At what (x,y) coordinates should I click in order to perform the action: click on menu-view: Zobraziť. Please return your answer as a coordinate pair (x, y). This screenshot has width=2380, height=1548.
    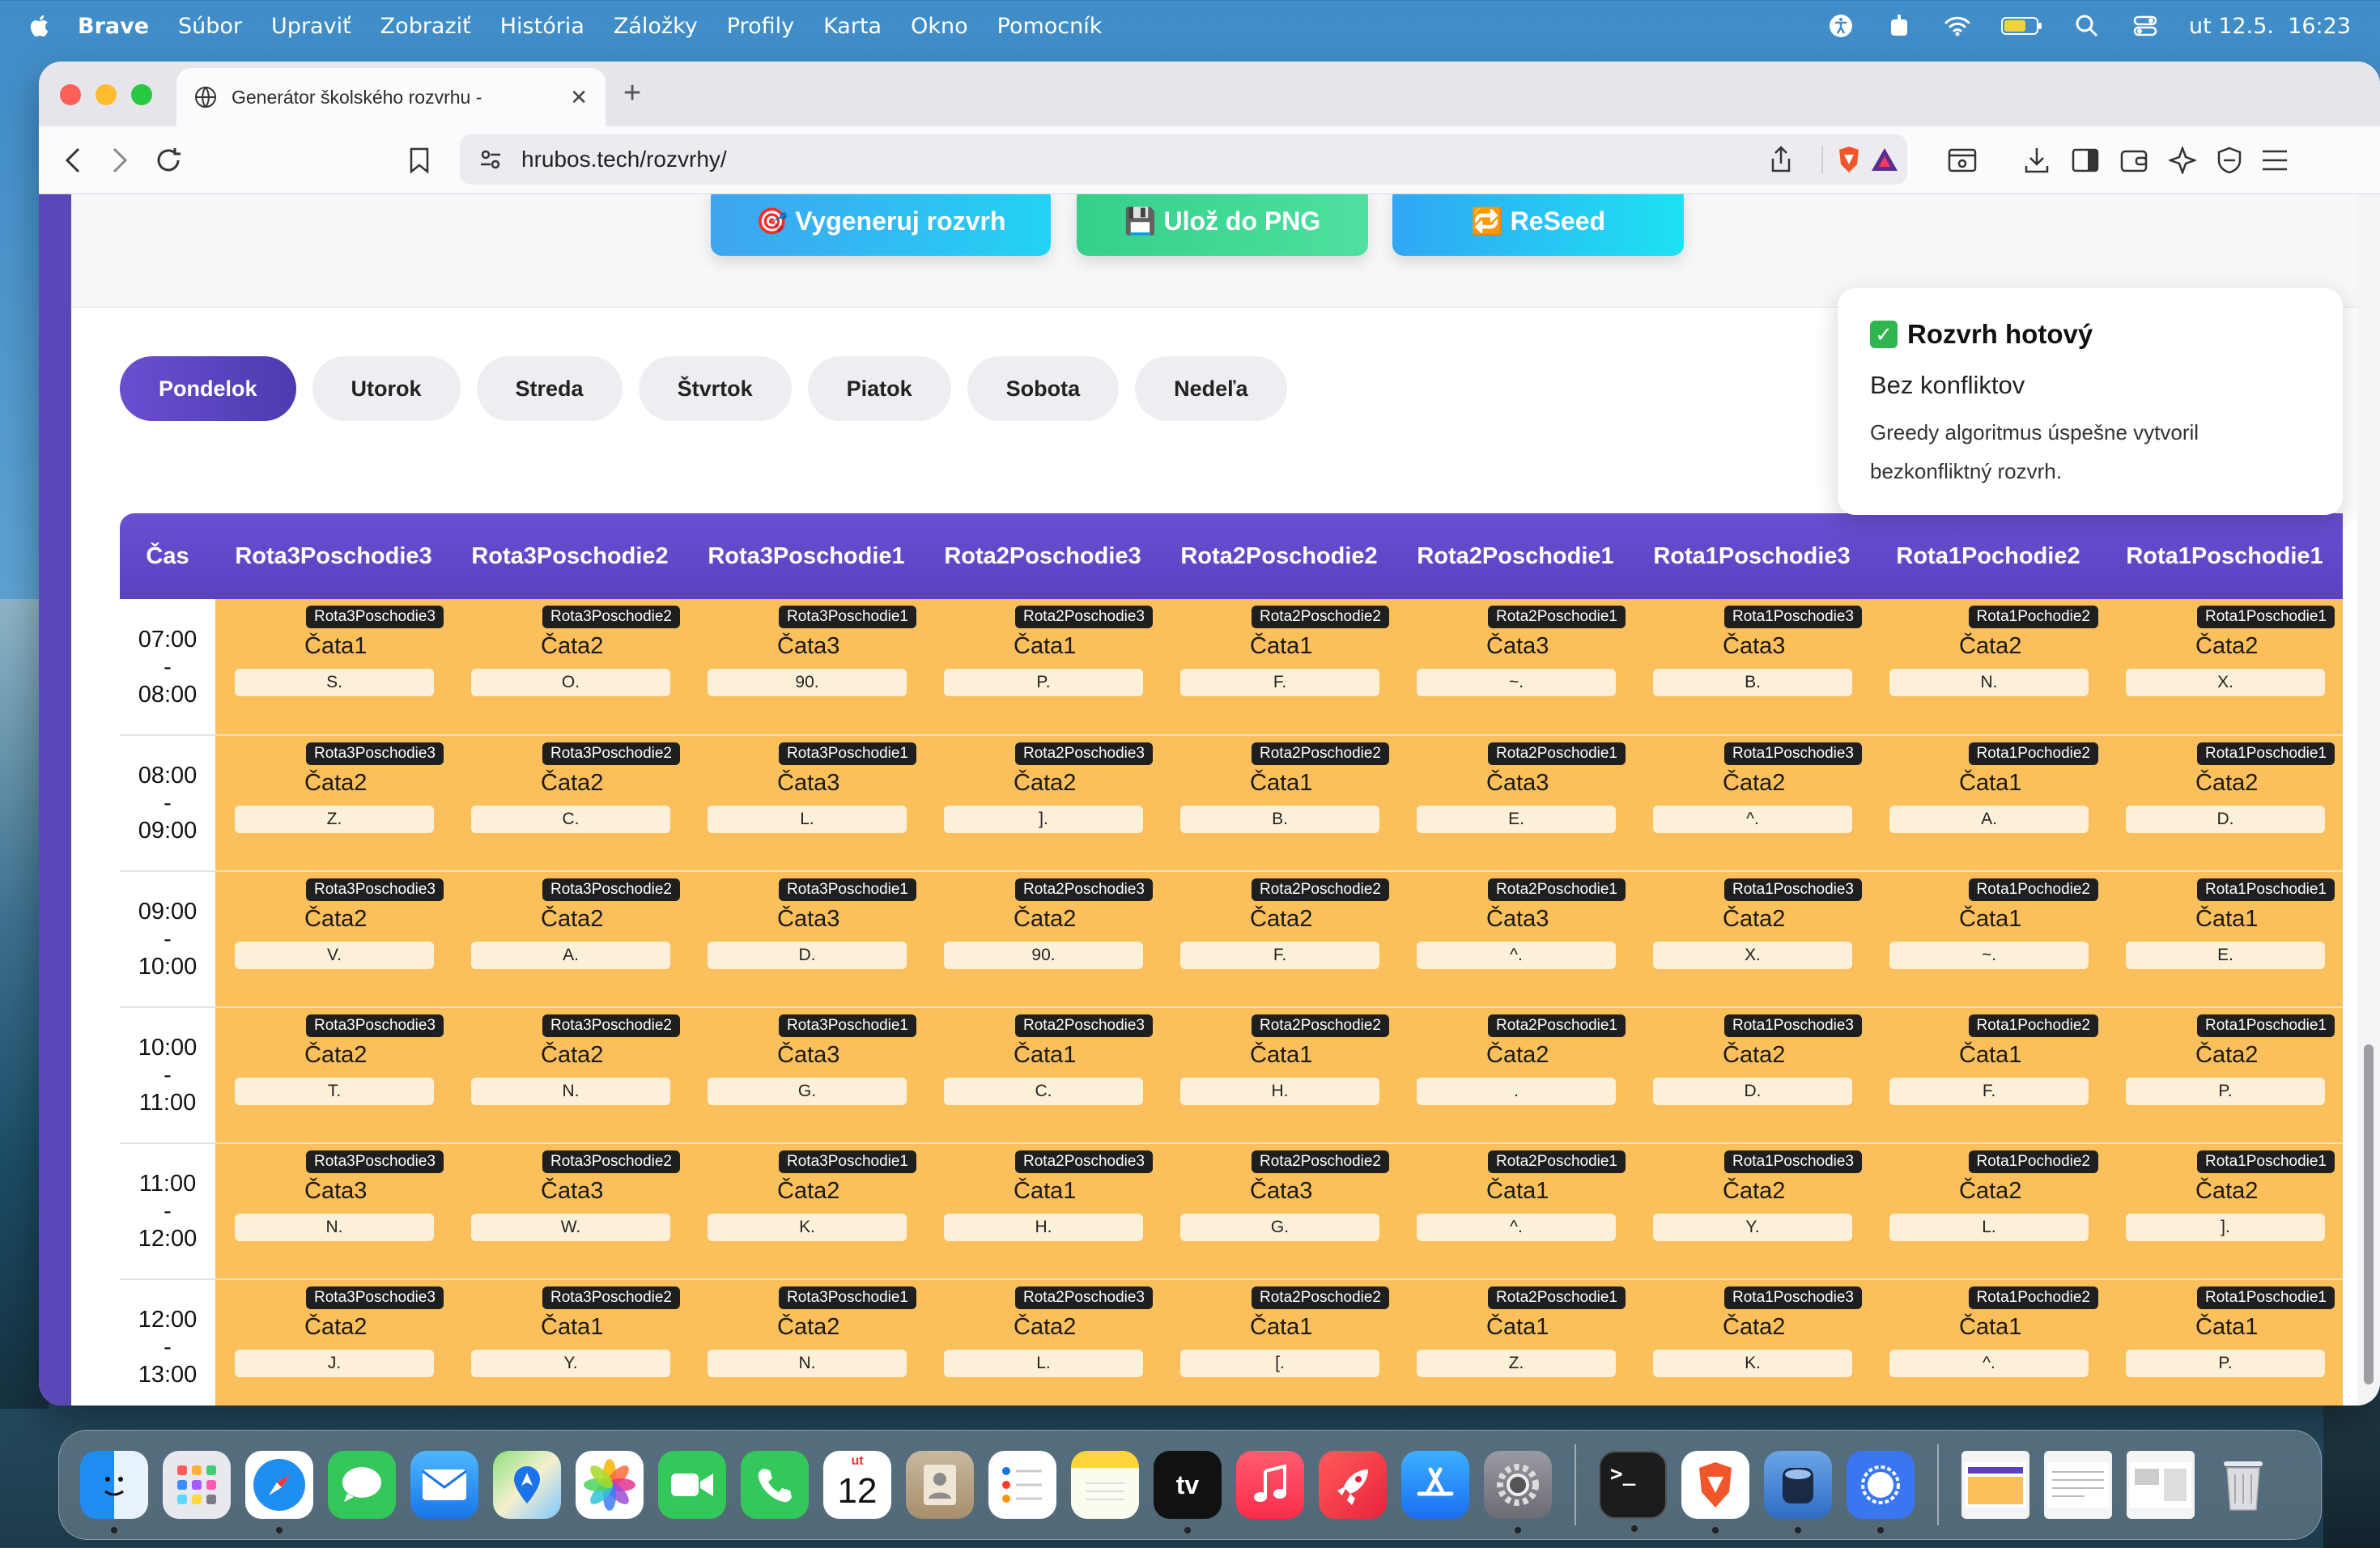
    Looking at the image, I should click on (425, 27).